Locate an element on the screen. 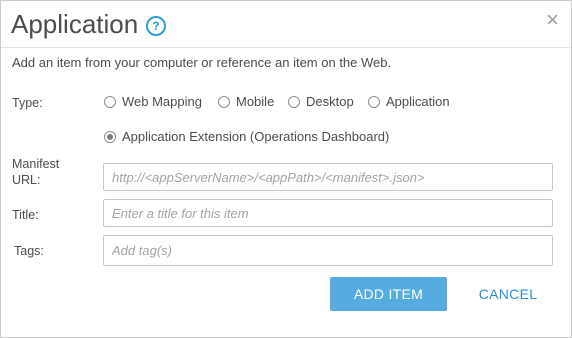 The height and width of the screenshot is (338, 572). add-item-button: ADD ITEM is located at coordinates (388, 294).